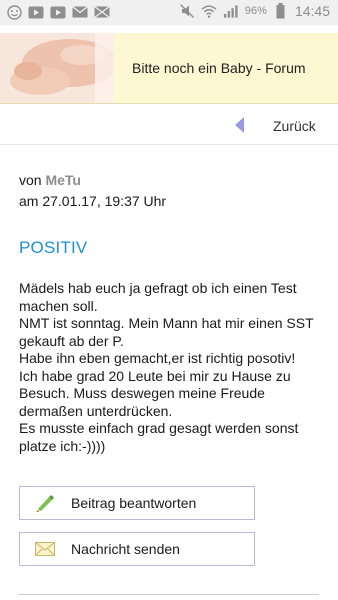 This screenshot has height=600, width=338. I want to click on status-bar: 96% 14:45, so click(169, 12).